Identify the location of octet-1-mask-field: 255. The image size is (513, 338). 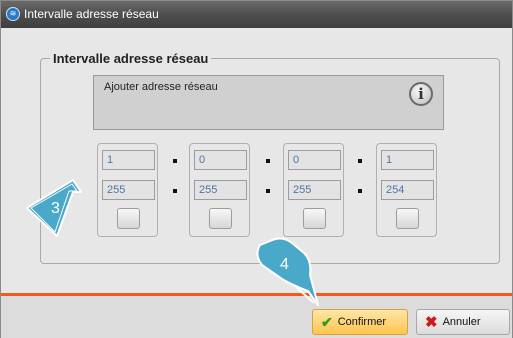
(128, 190).